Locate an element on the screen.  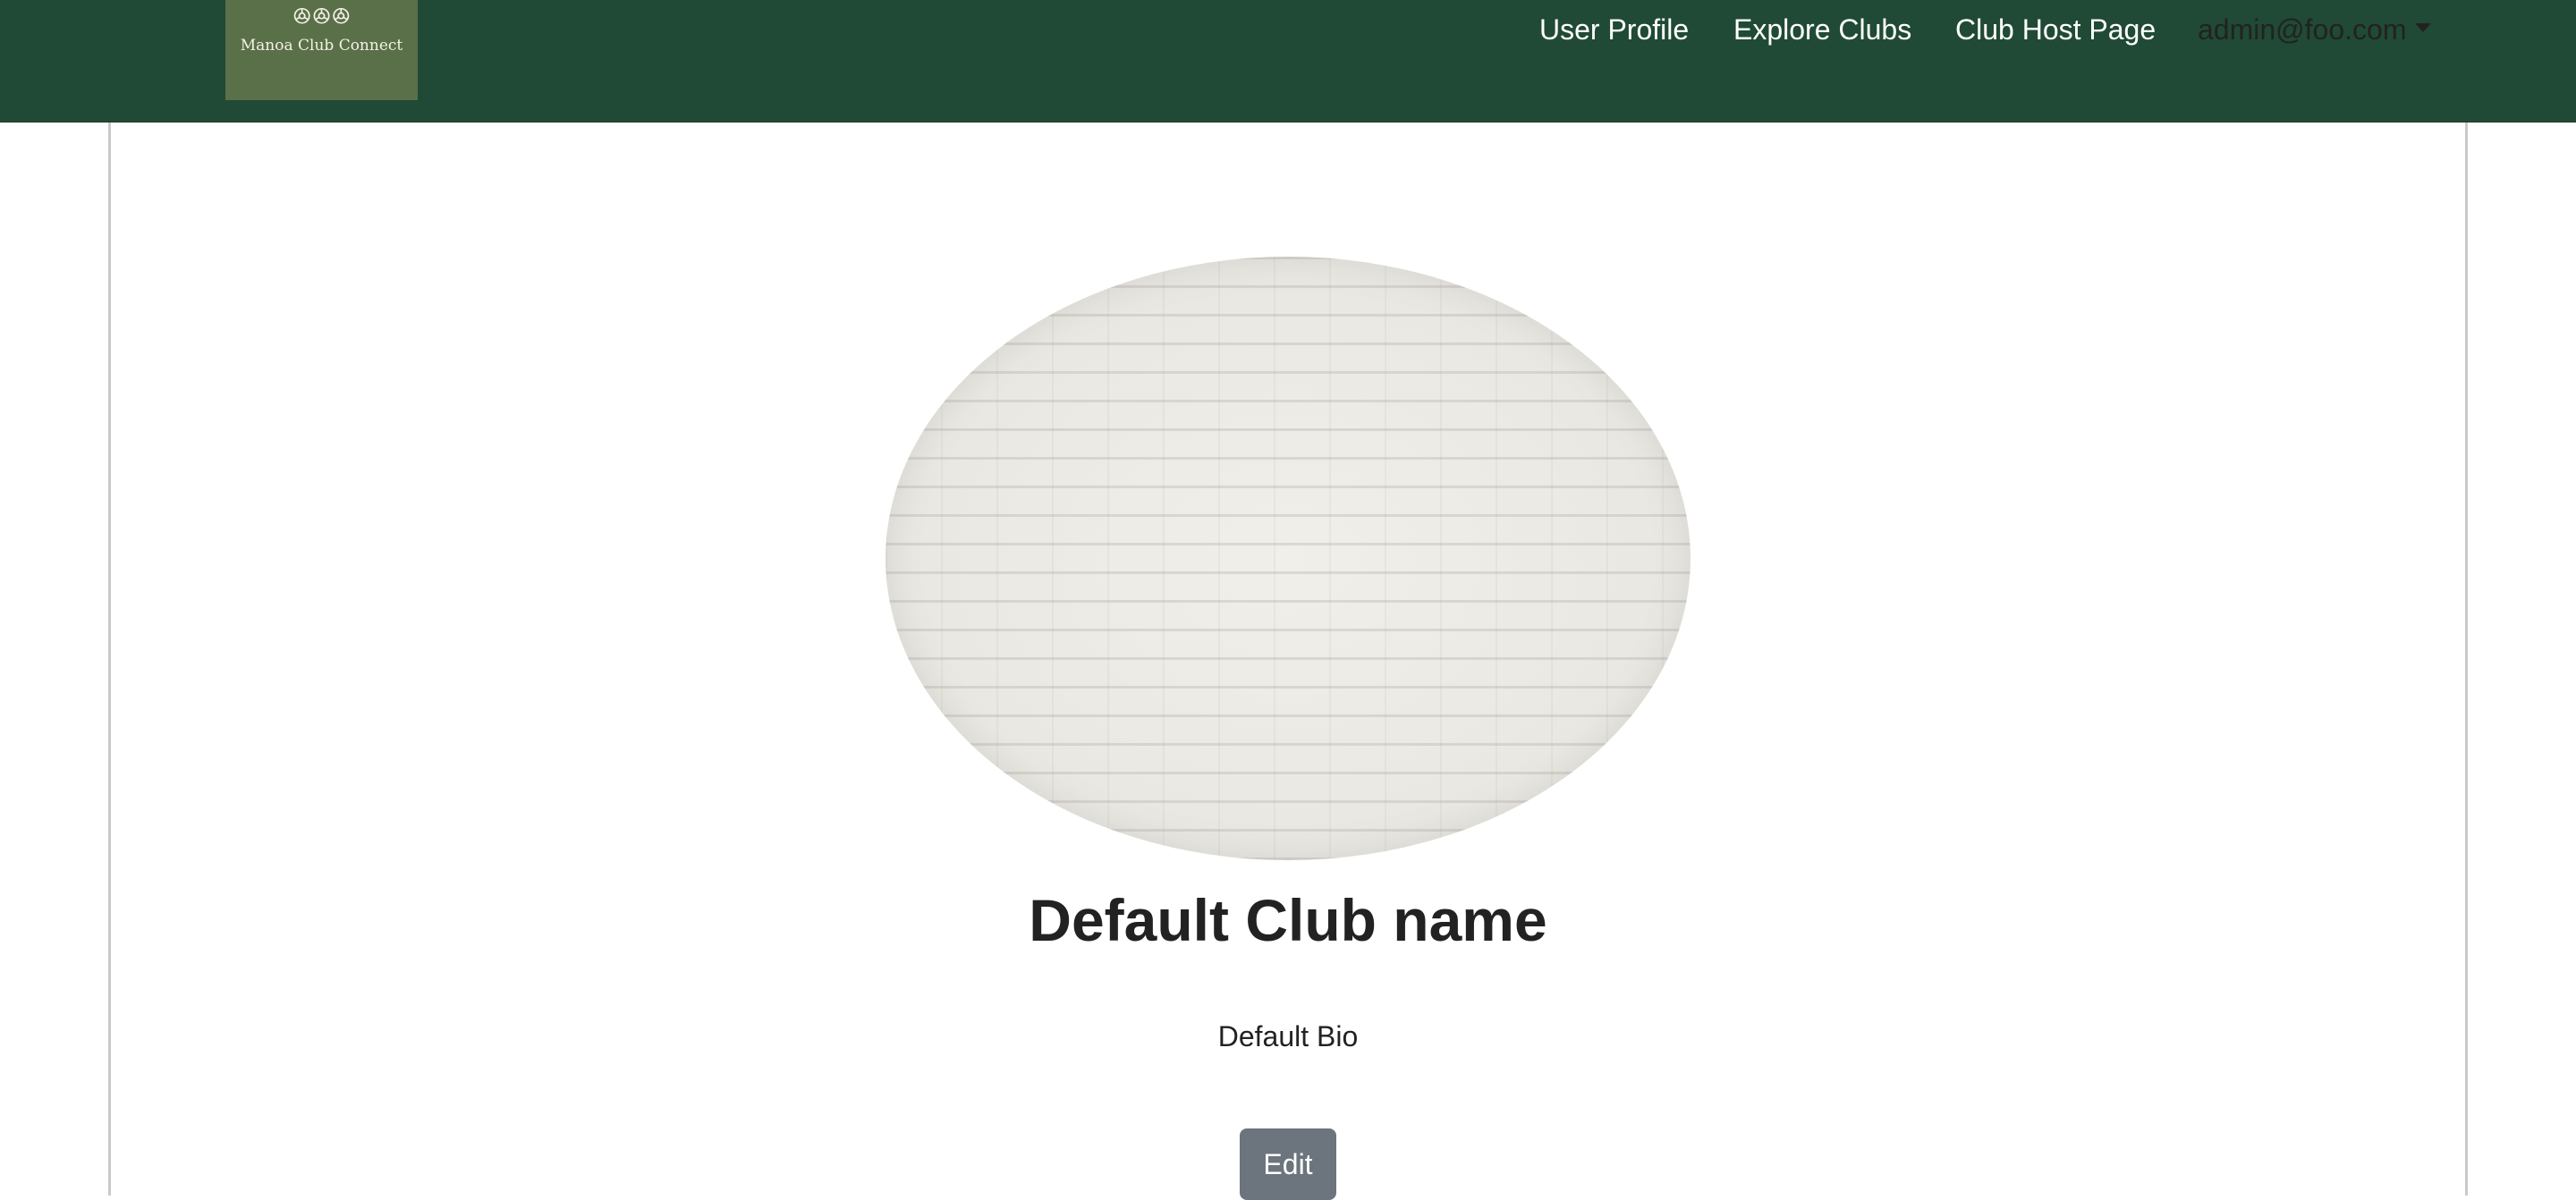
club-bio: Default Bio is located at coordinates (1288, 1036).